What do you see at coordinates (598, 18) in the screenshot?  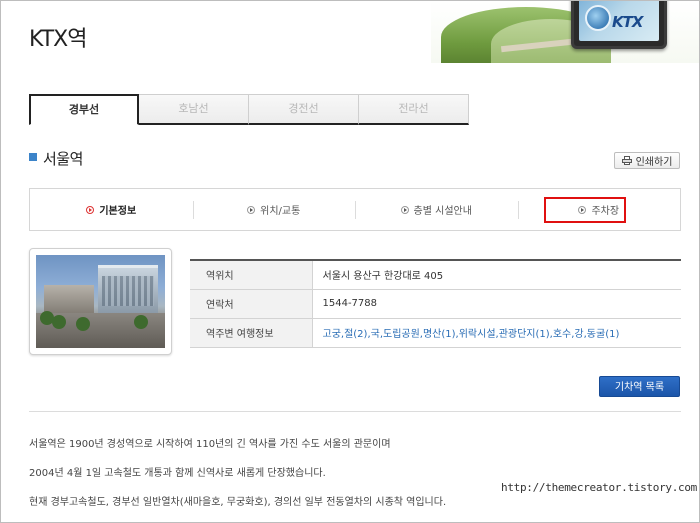 I see `globe-icon` at bounding box center [598, 18].